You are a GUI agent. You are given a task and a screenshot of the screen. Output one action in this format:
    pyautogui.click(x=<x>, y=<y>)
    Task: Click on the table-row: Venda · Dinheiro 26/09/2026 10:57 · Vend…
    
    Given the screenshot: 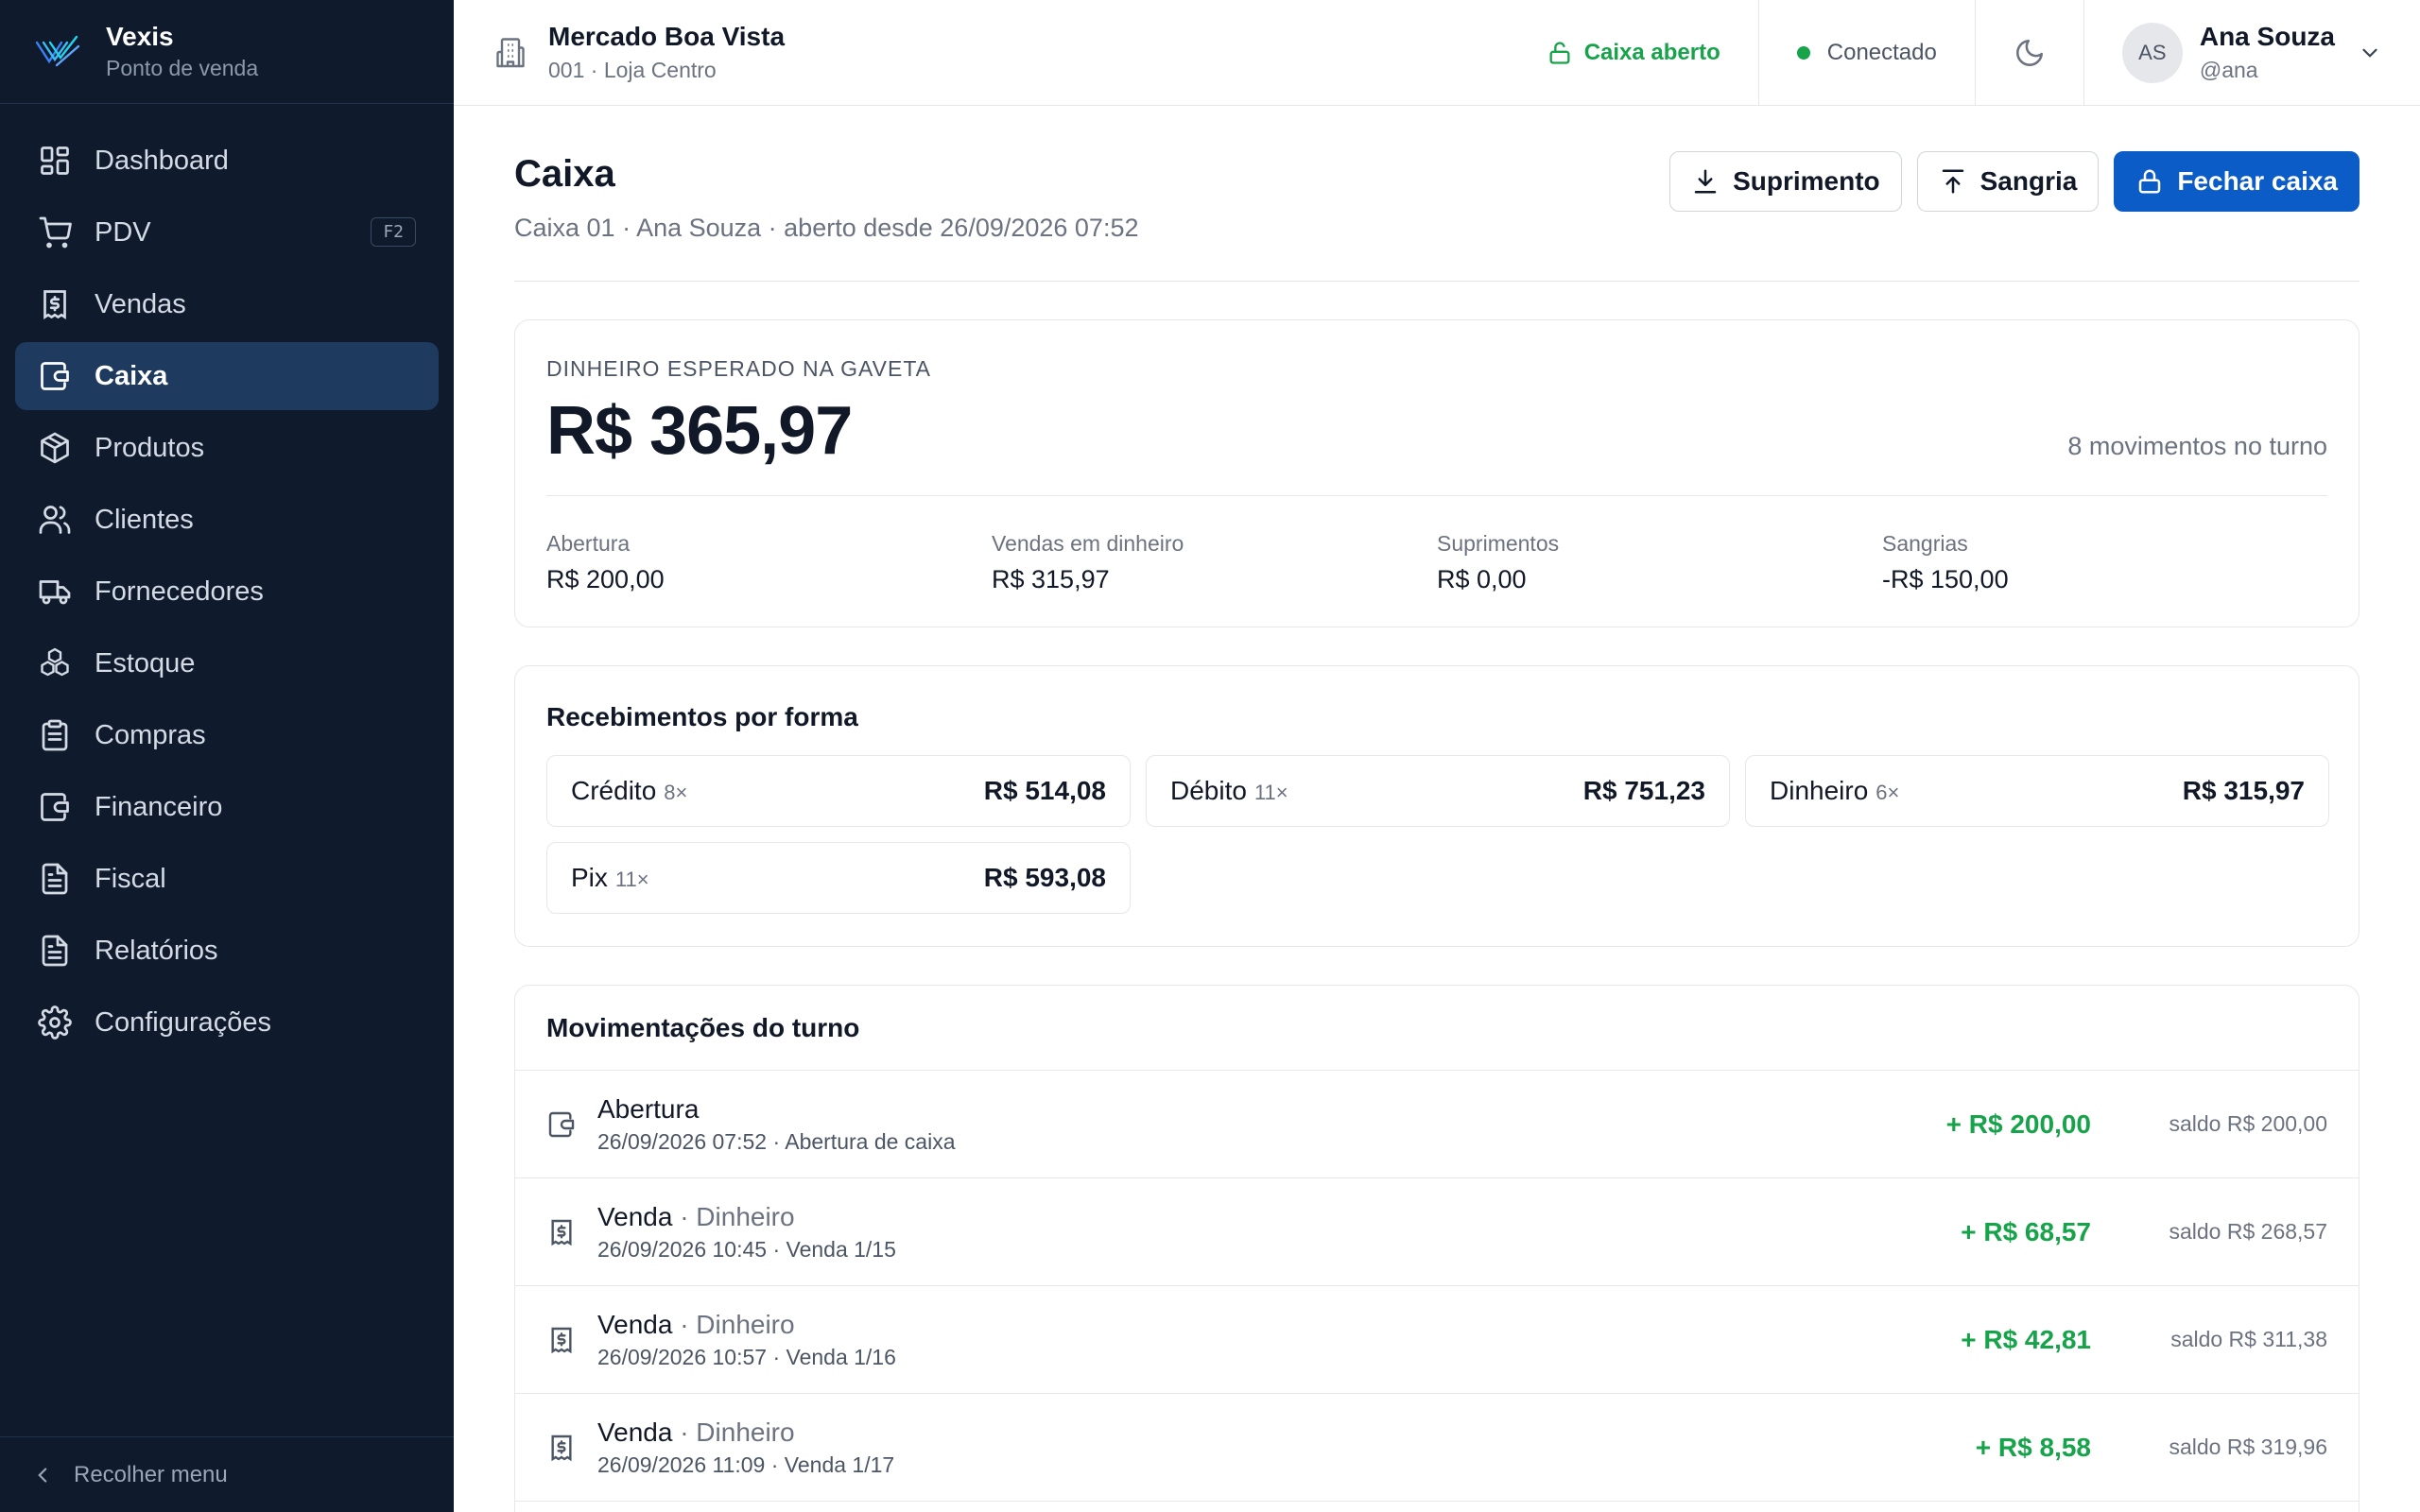 What is the action you would take?
    pyautogui.click(x=1437, y=1340)
    